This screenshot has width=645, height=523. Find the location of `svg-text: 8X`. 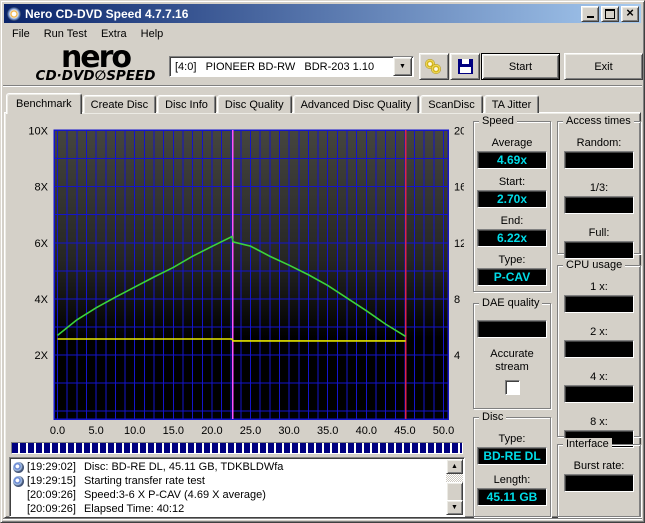

svg-text: 8X is located at coordinates (42, 188).